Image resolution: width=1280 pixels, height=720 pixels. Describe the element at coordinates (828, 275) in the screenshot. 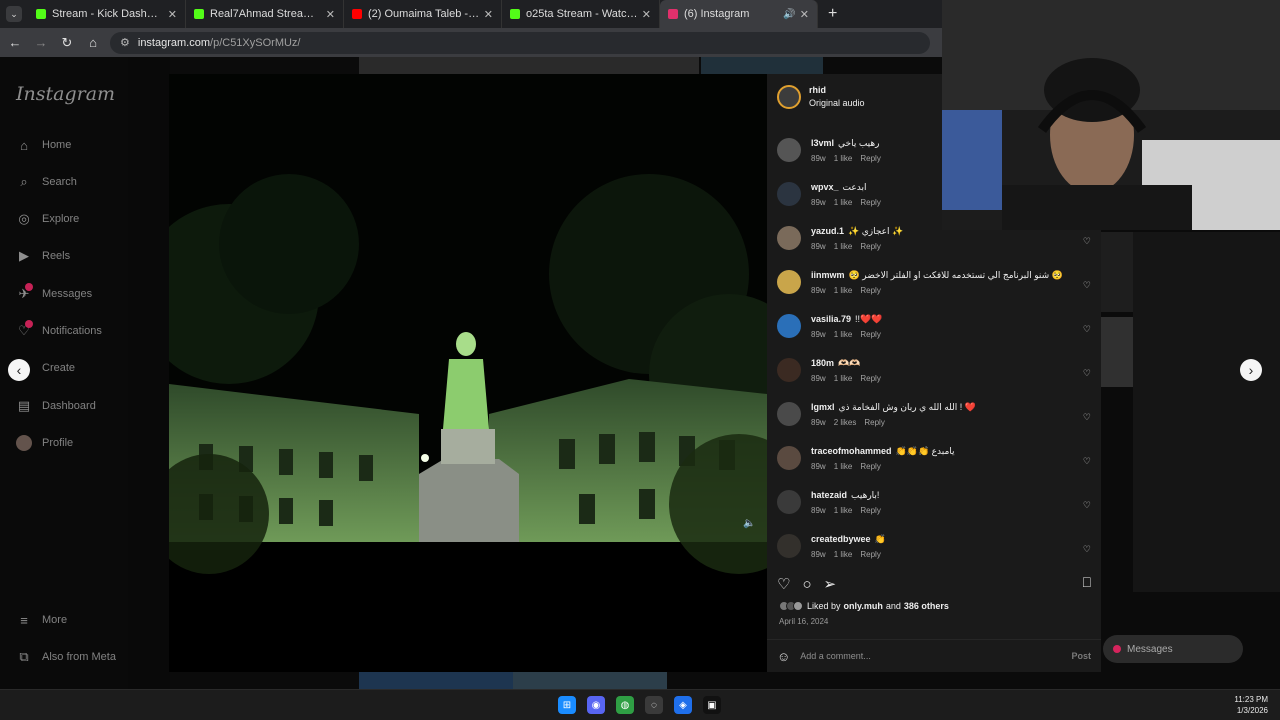

I see `commenter-username: iinmwm` at that location.